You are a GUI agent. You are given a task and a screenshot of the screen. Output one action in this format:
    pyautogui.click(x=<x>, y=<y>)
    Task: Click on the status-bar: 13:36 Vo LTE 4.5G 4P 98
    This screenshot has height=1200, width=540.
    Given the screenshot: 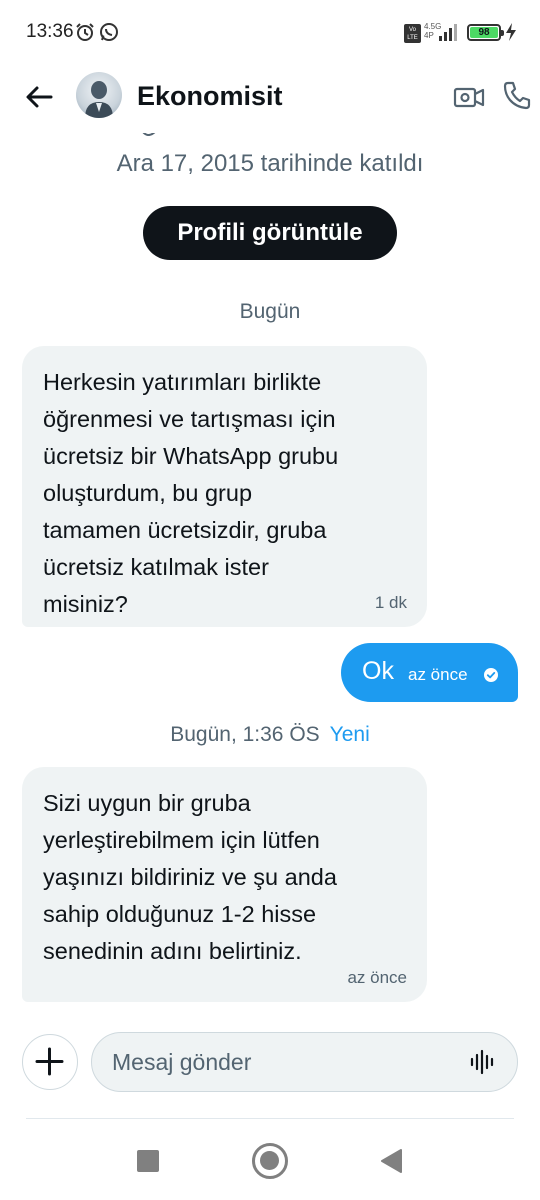 What is the action you would take?
    pyautogui.click(x=270, y=32)
    